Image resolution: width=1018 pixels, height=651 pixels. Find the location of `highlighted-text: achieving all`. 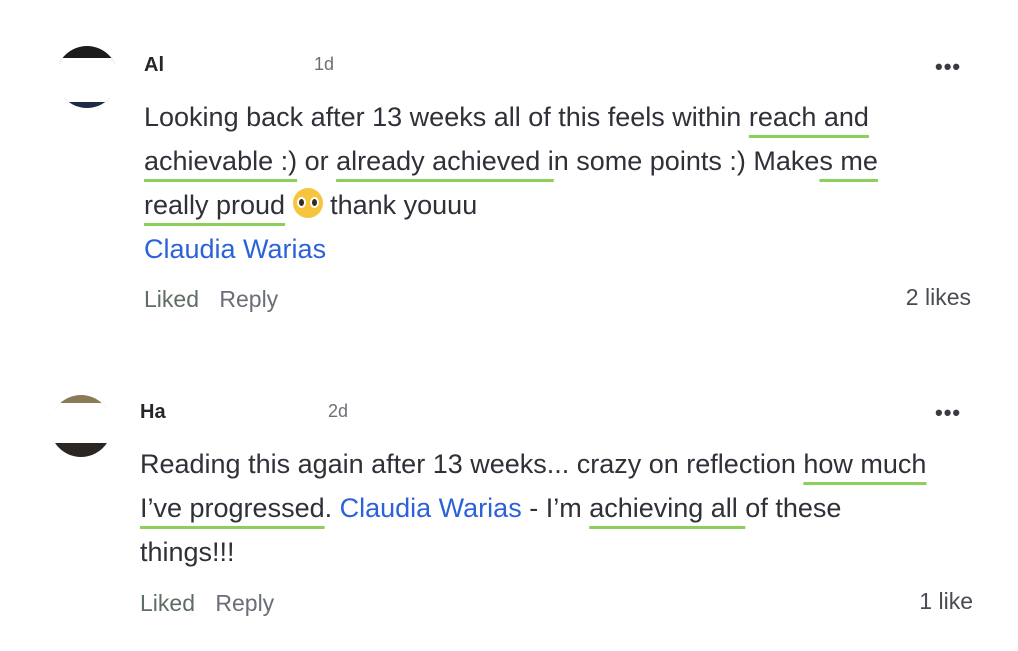

highlighted-text: achieving all is located at coordinates (667, 508).